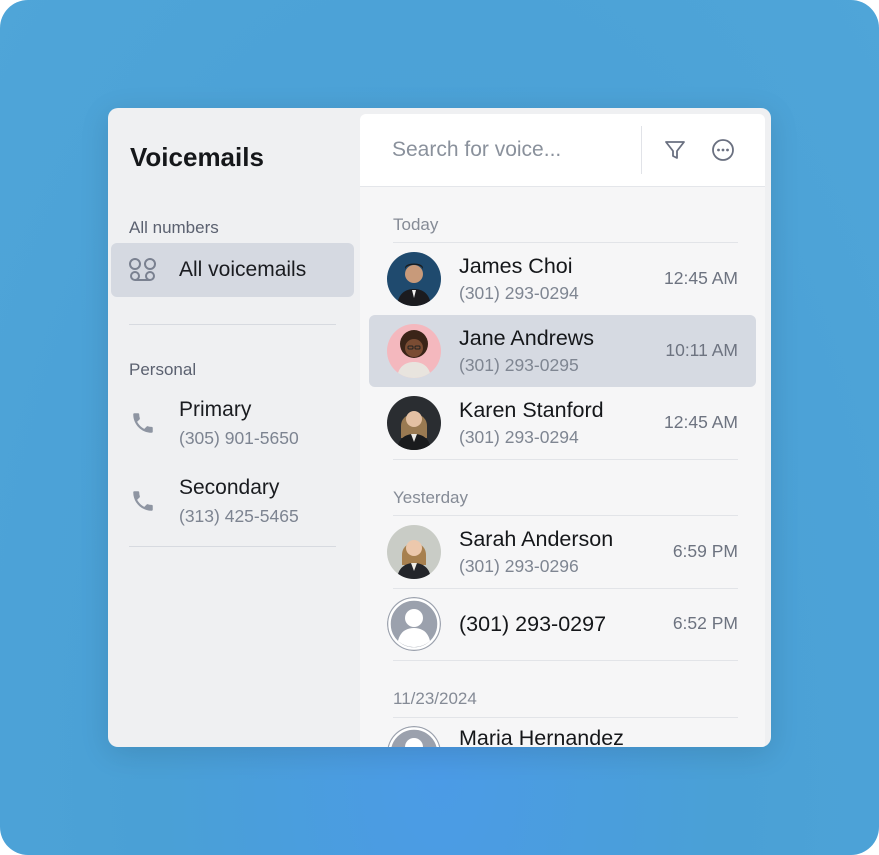 The width and height of the screenshot is (879, 855). What do you see at coordinates (416, 224) in the screenshot?
I see `section-label-today: Today` at bounding box center [416, 224].